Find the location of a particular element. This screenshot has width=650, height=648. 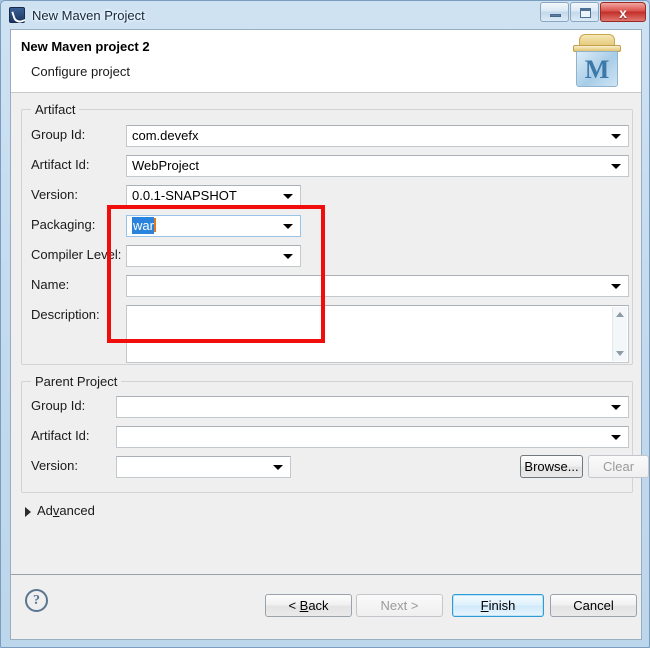

artifact-packaging-value-wrap: war is located at coordinates (144, 225).